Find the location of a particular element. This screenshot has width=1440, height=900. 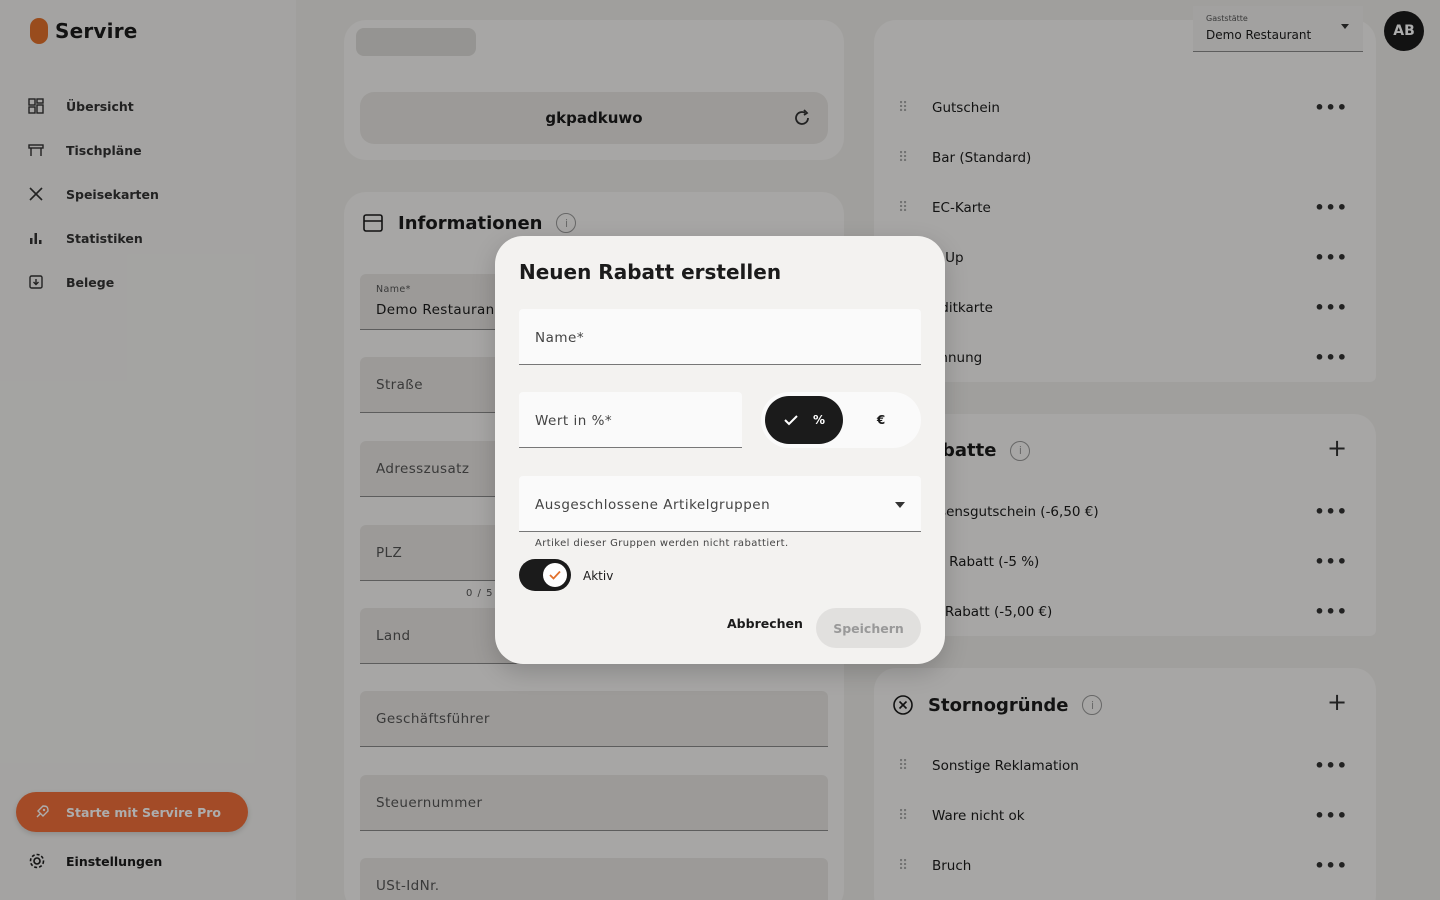

unit-euro-label: € is located at coordinates (881, 420).